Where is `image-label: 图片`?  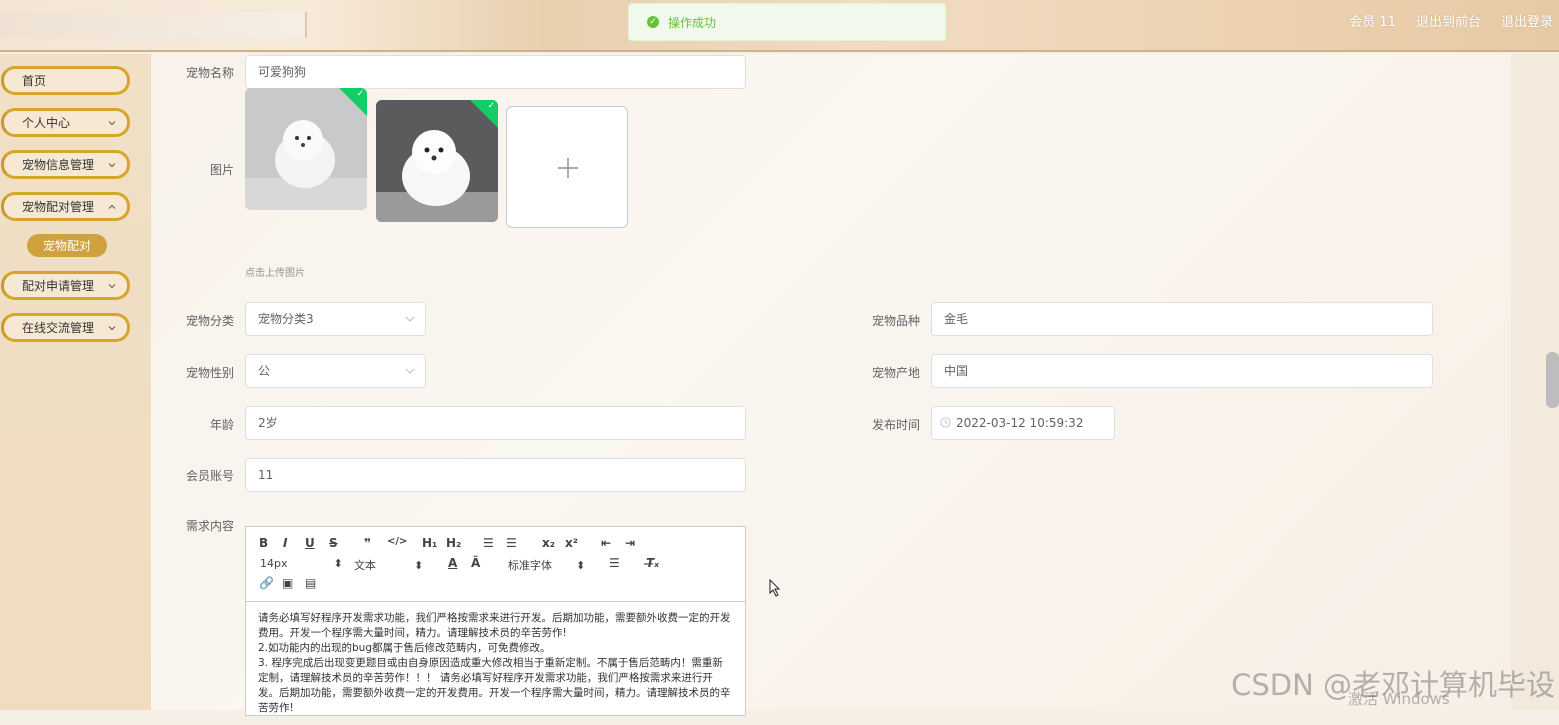
image-label: 图片 is located at coordinates (221, 170).